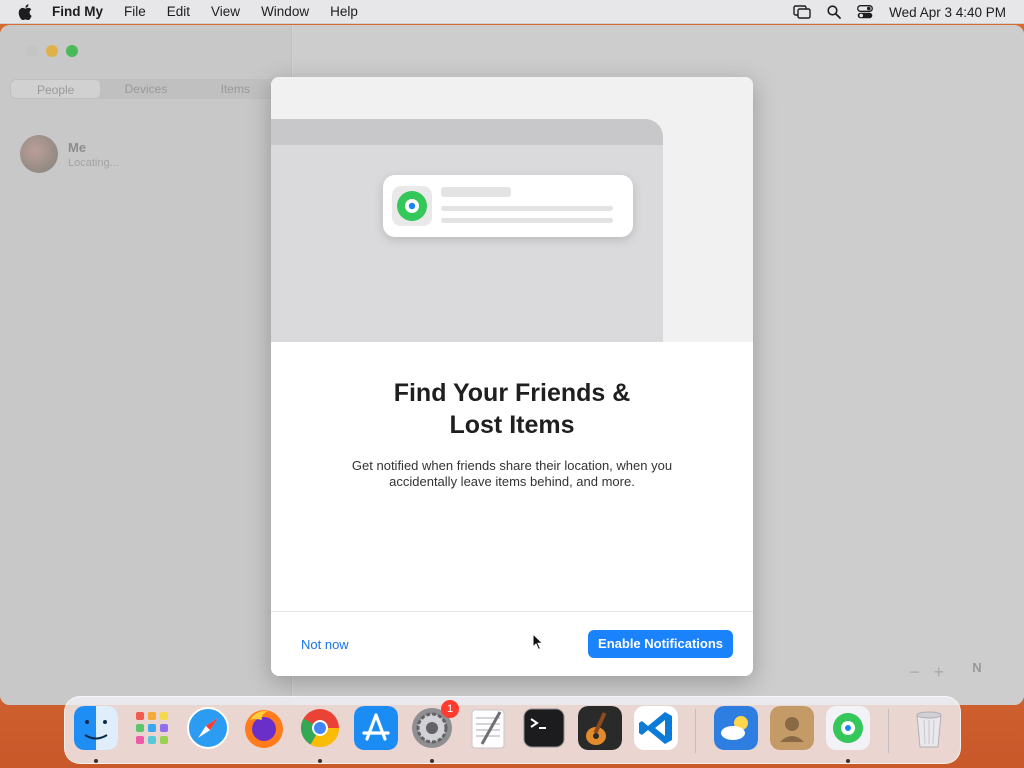  Describe the element at coordinates (512, 730) in the screenshot. I see `dock: 1` at that location.